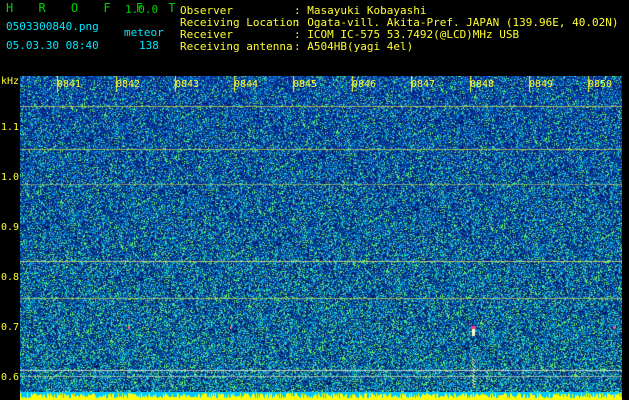 This screenshot has height=400, width=629. What do you see at coordinates (354, 46) in the screenshot?
I see `info-value-antenna: : A504HB(yagi 4el)` at bounding box center [354, 46].